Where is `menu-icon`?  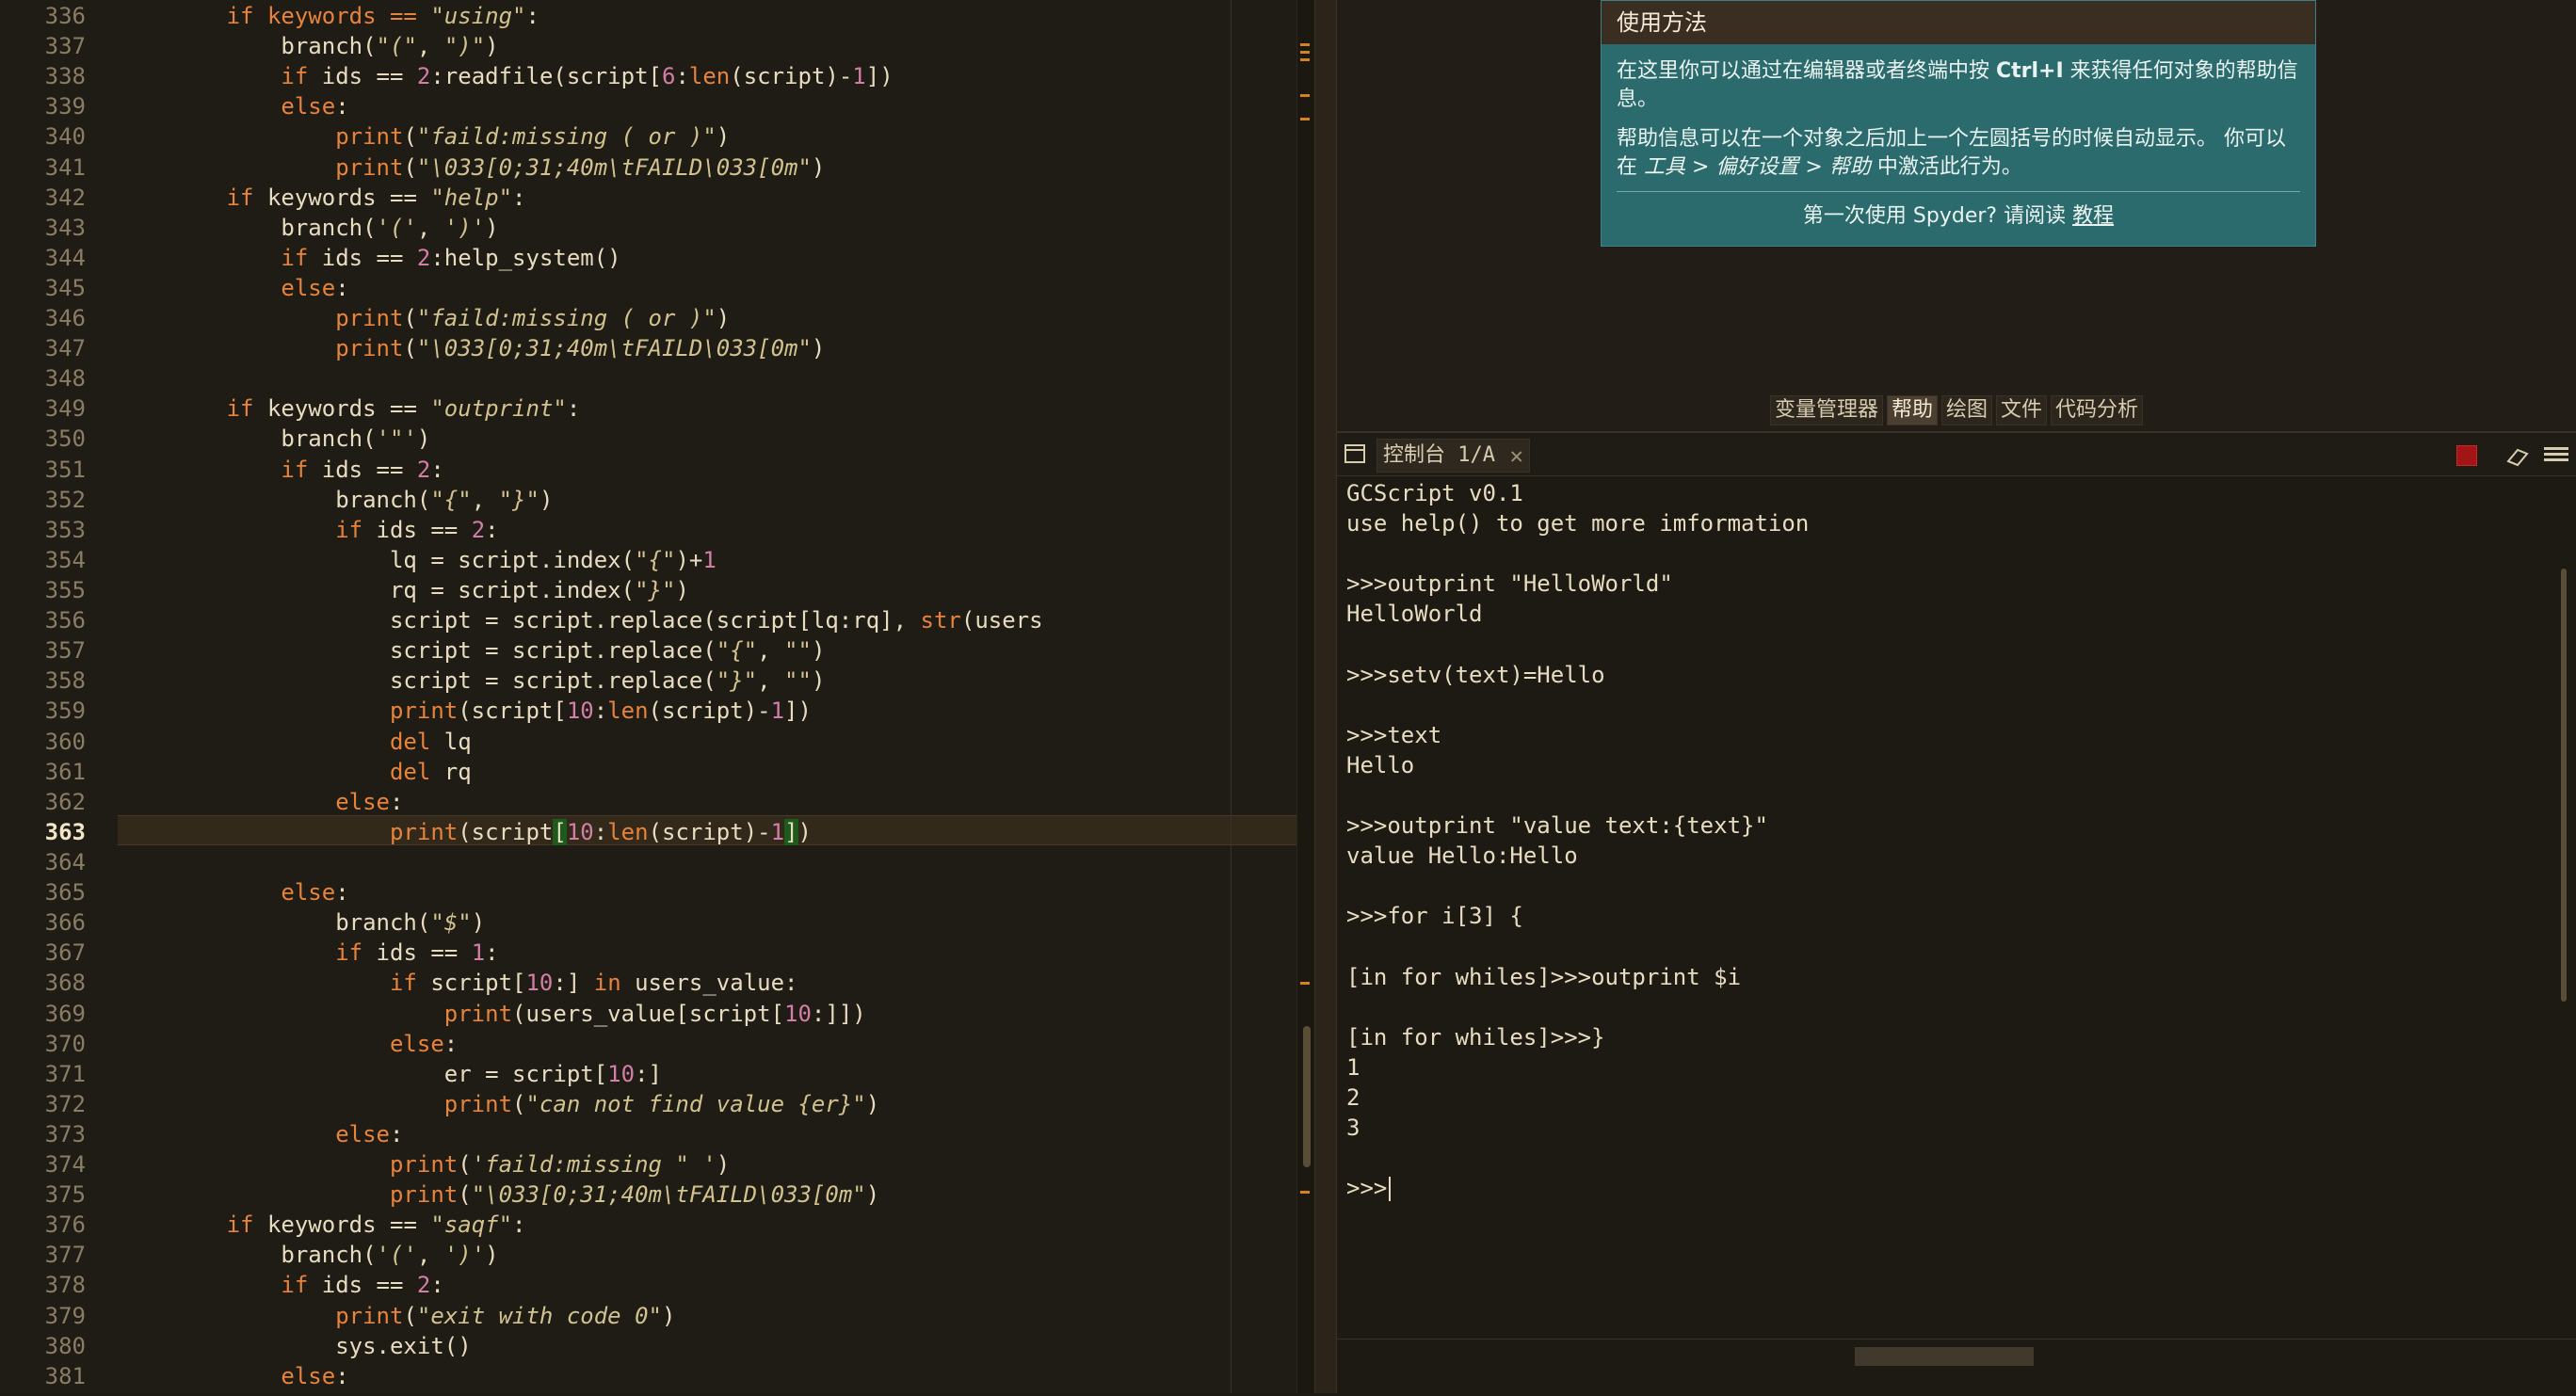
menu-icon is located at coordinates (2556, 455).